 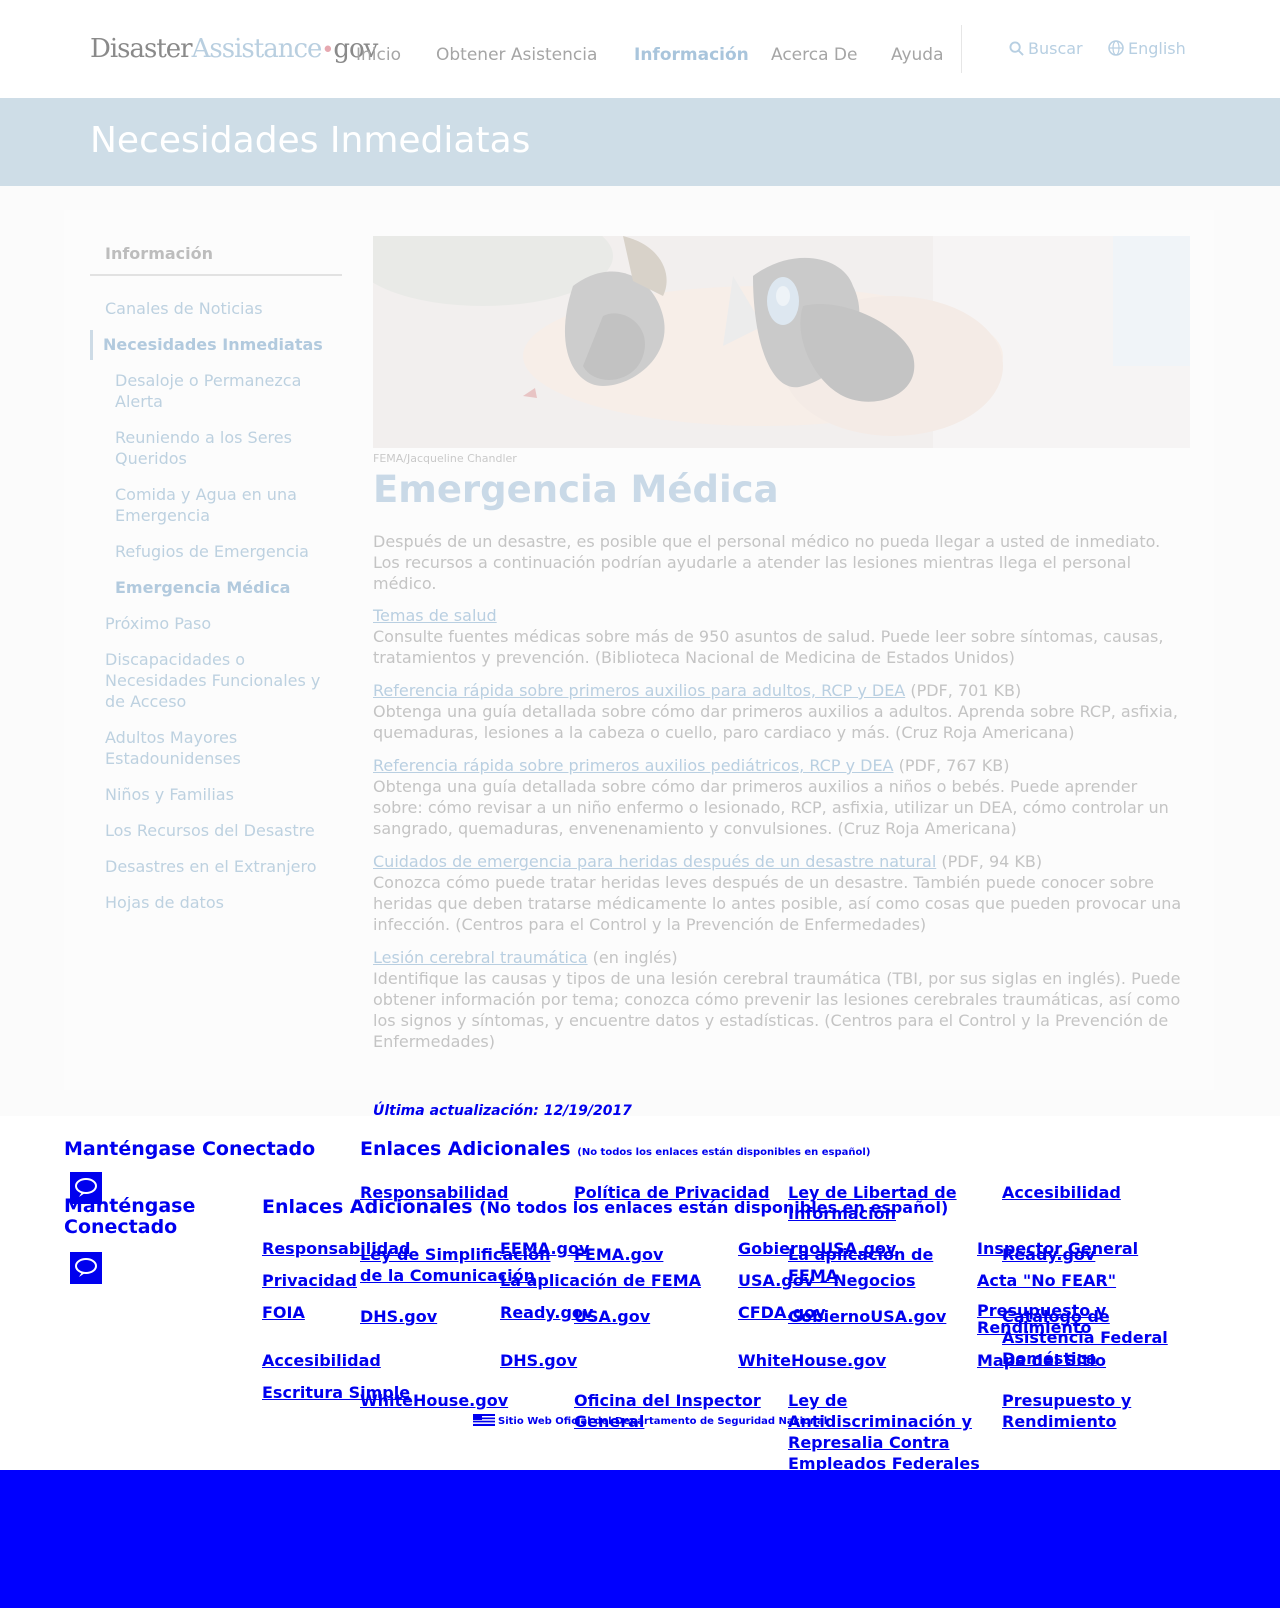 What do you see at coordinates (445, 458) in the screenshot?
I see `photo-credit: FEMA/Jacqueline Chandler` at bounding box center [445, 458].